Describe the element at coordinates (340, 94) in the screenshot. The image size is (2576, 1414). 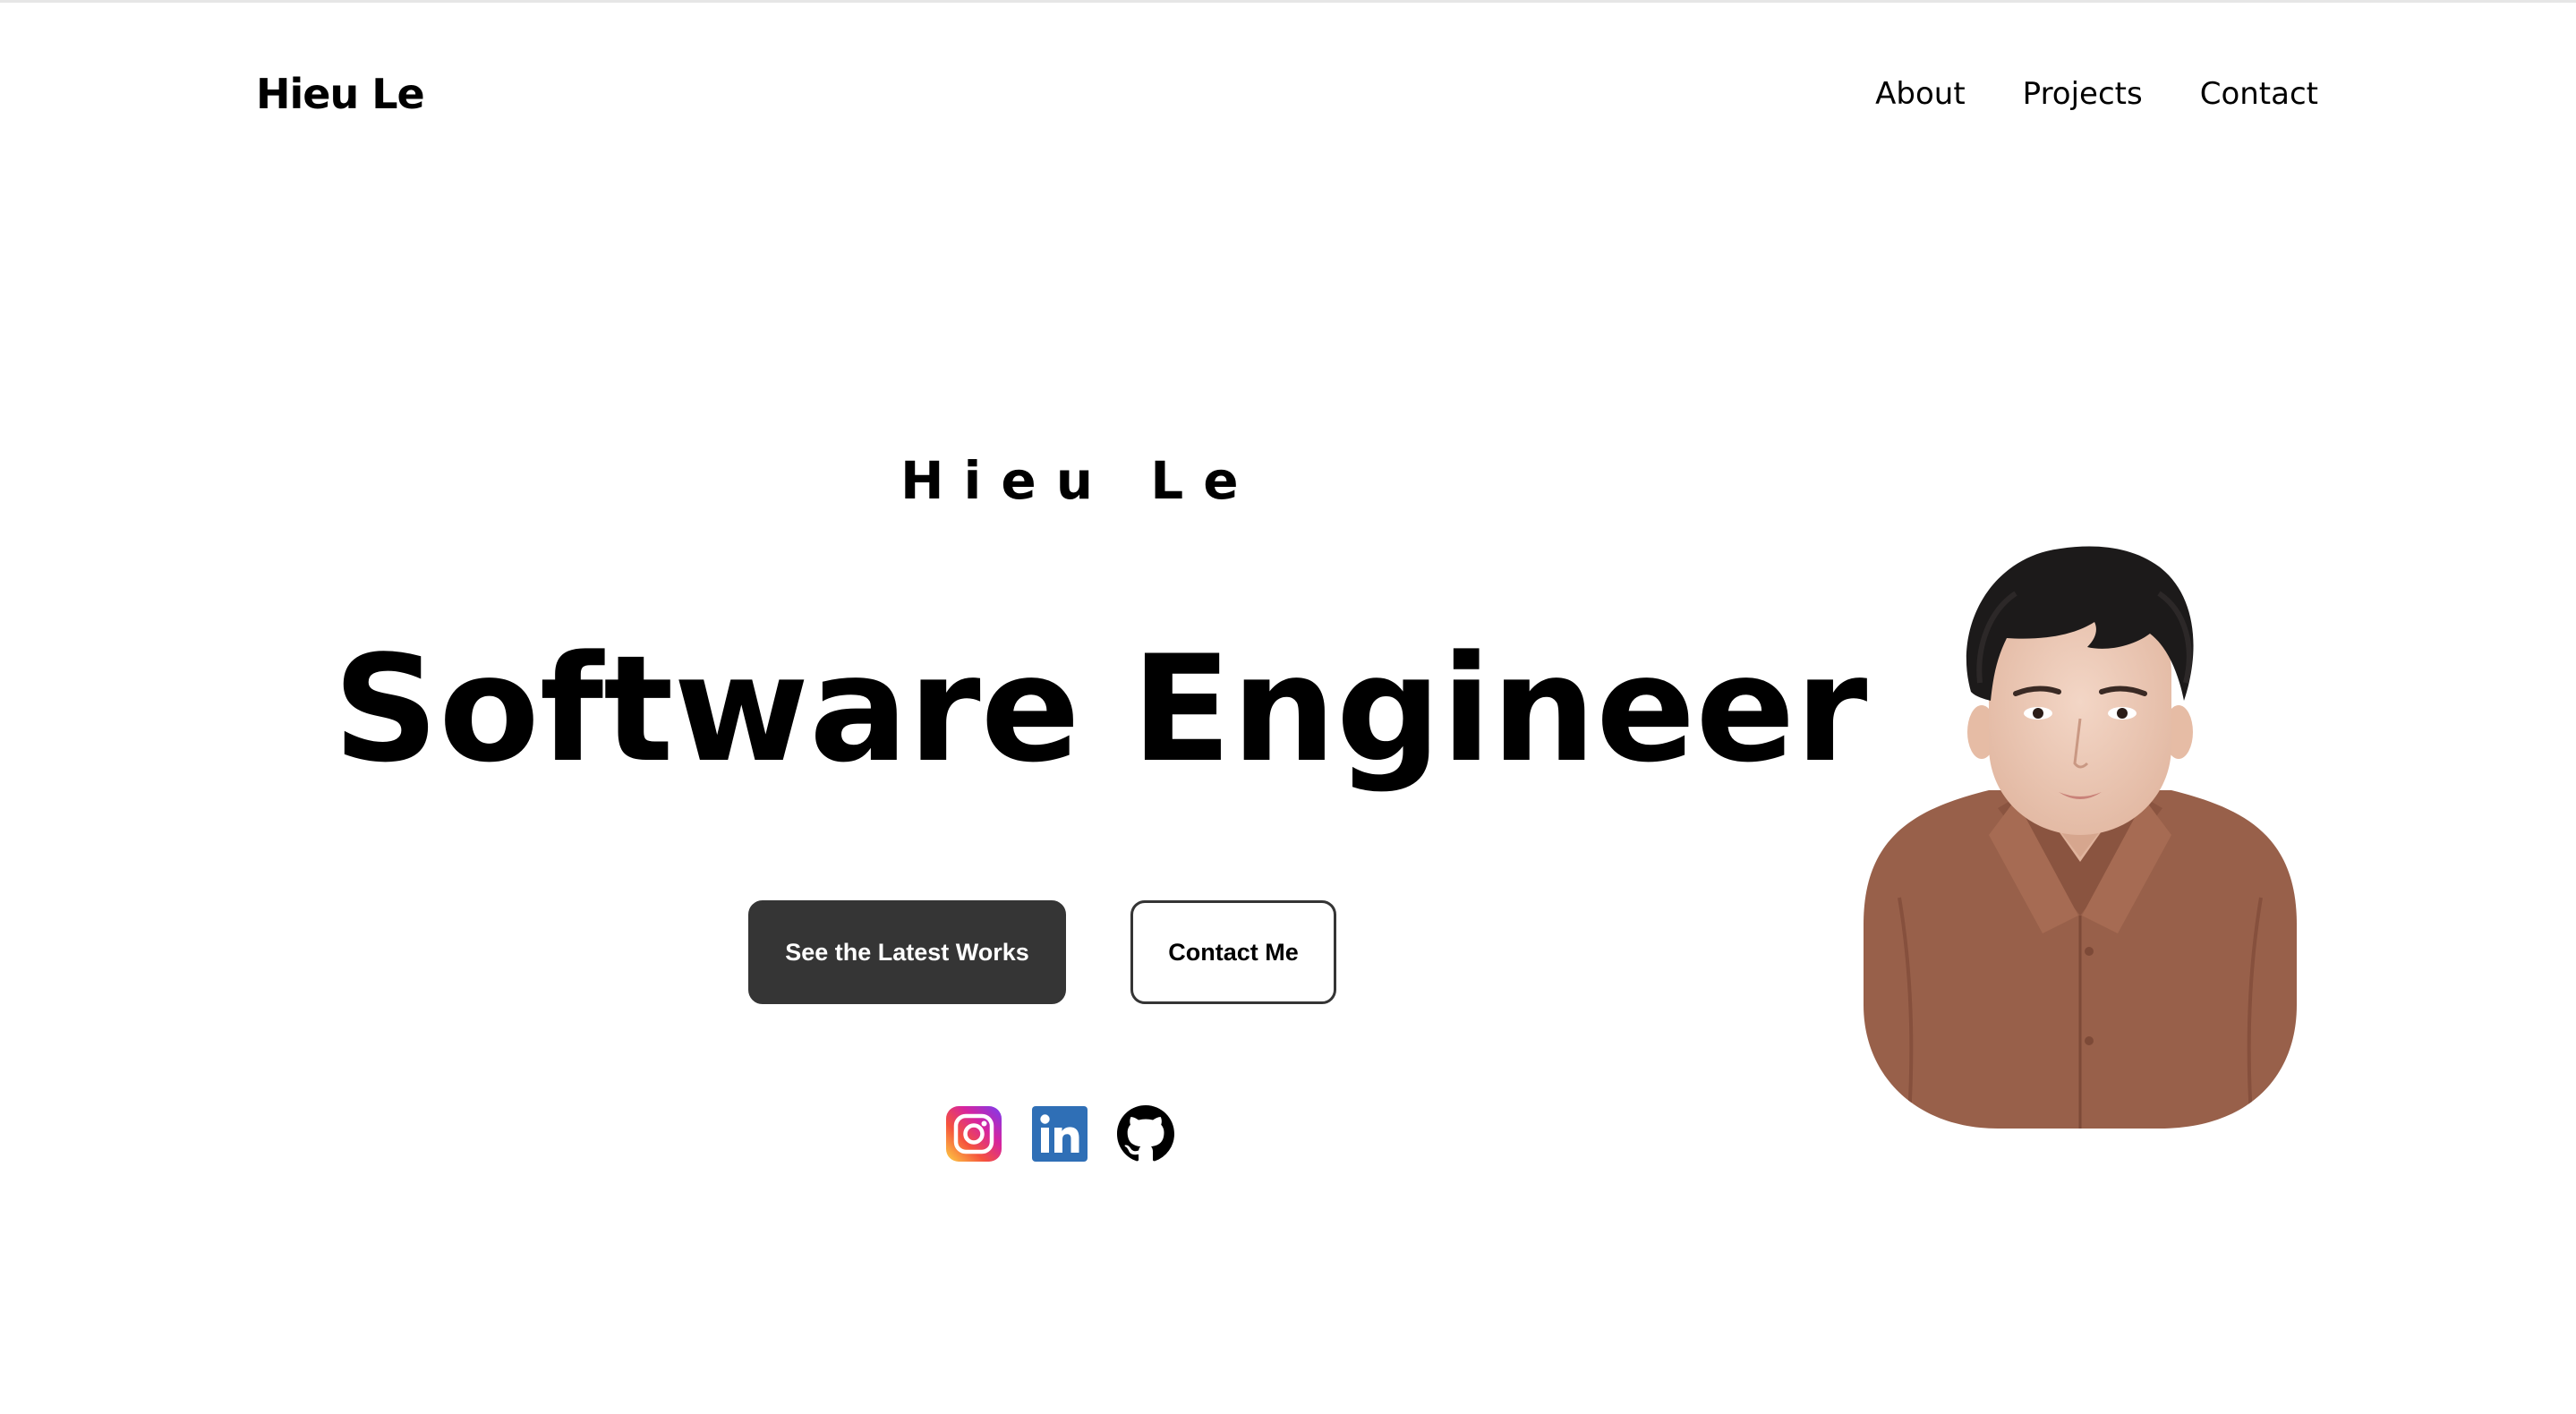
I see `site-logo: Hieu Le` at that location.